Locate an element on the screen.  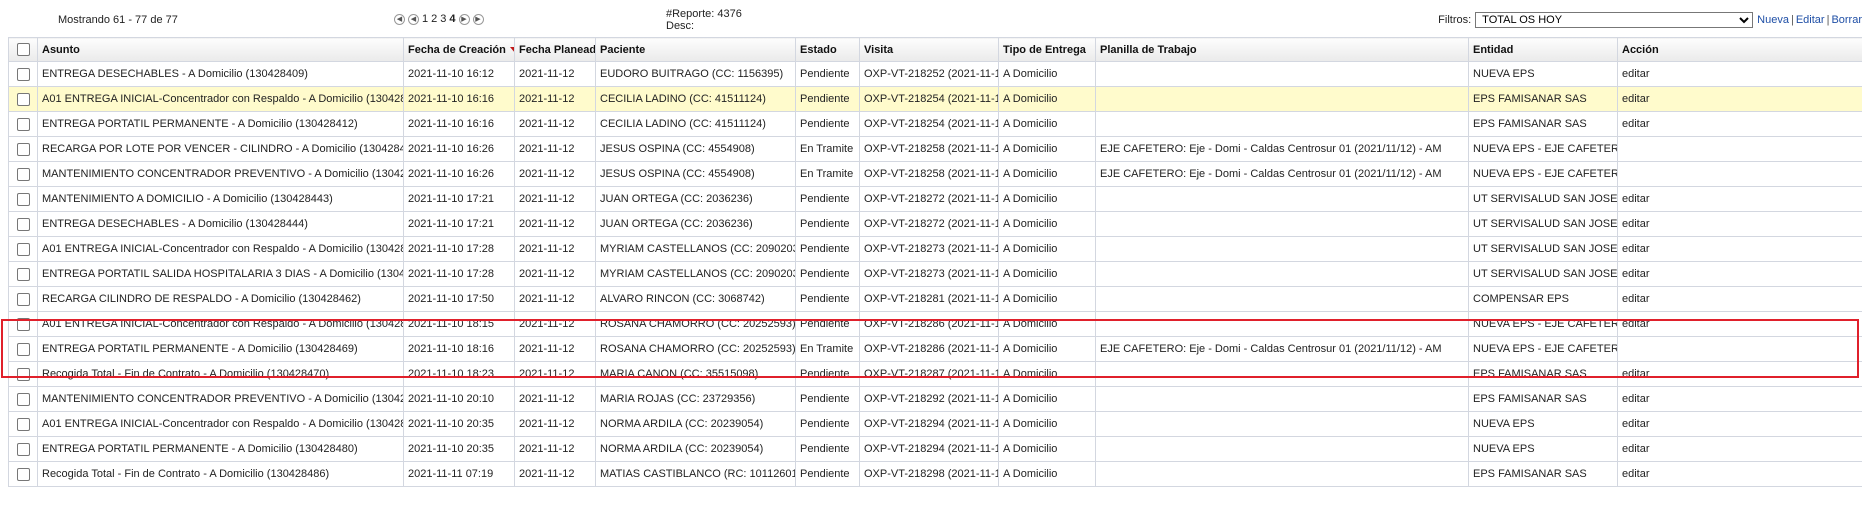
cell-estado: Pendiente is located at coordinates (827, 124).